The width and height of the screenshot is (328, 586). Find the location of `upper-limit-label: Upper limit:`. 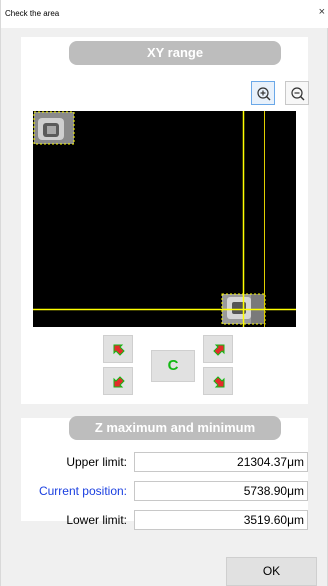

upper-limit-label: Upper limit: is located at coordinates (96, 462).